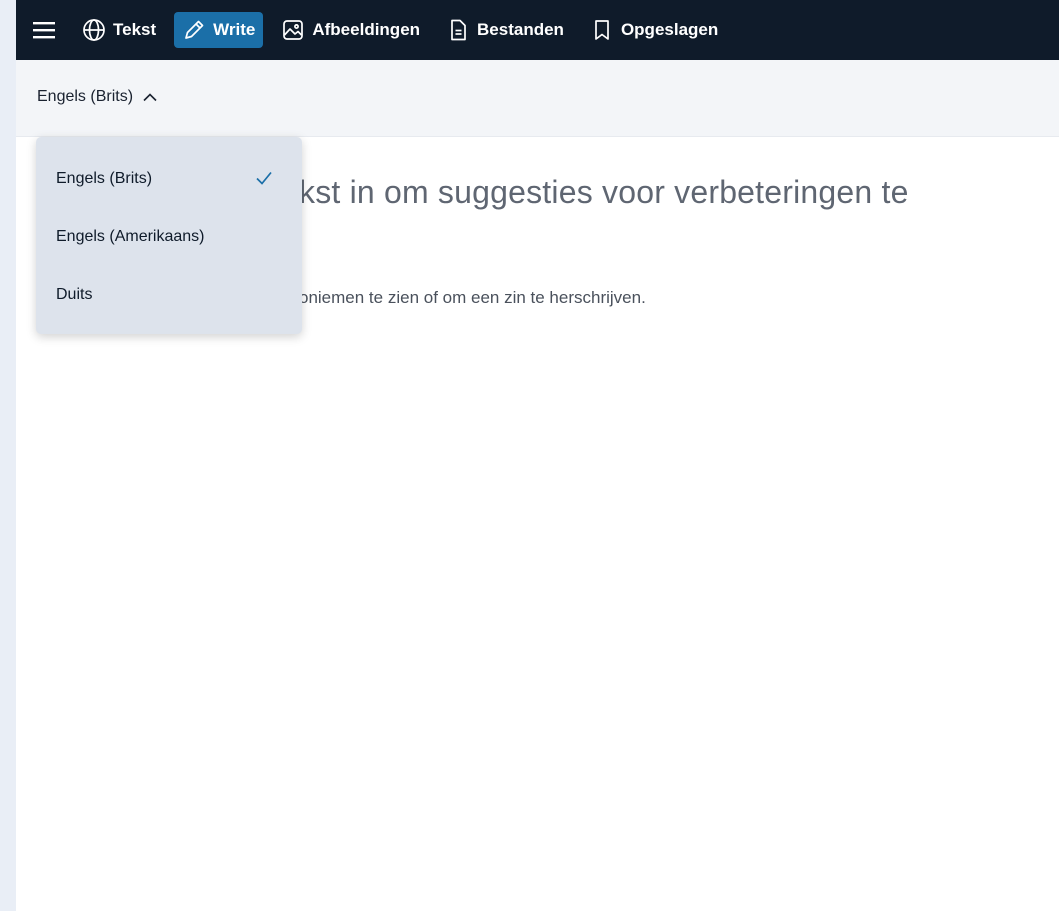 The image size is (1059, 911). Describe the element at coordinates (169, 304) in the screenshot. I see `dropdown-option-duits: Duits` at that location.